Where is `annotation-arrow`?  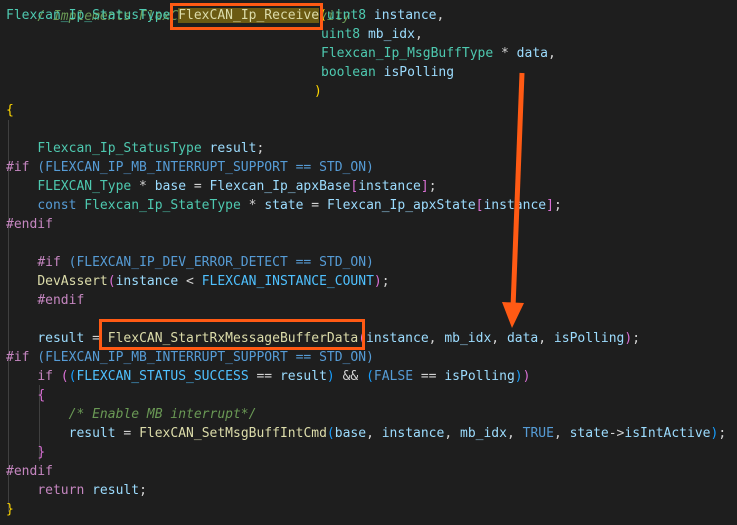 annotation-arrow is located at coordinates (513, 200).